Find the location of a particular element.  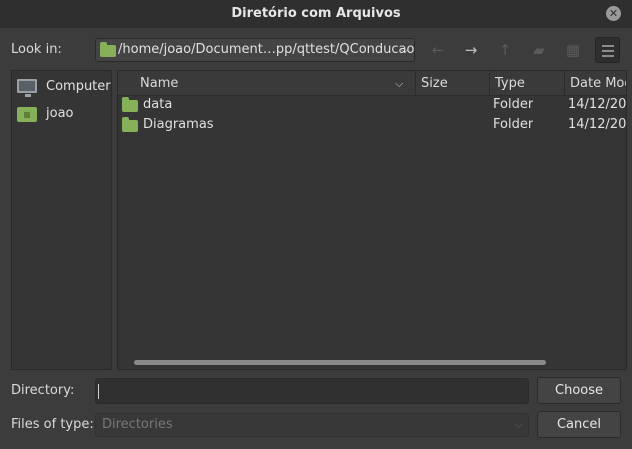

directory-label: Directory: is located at coordinates (43, 390).